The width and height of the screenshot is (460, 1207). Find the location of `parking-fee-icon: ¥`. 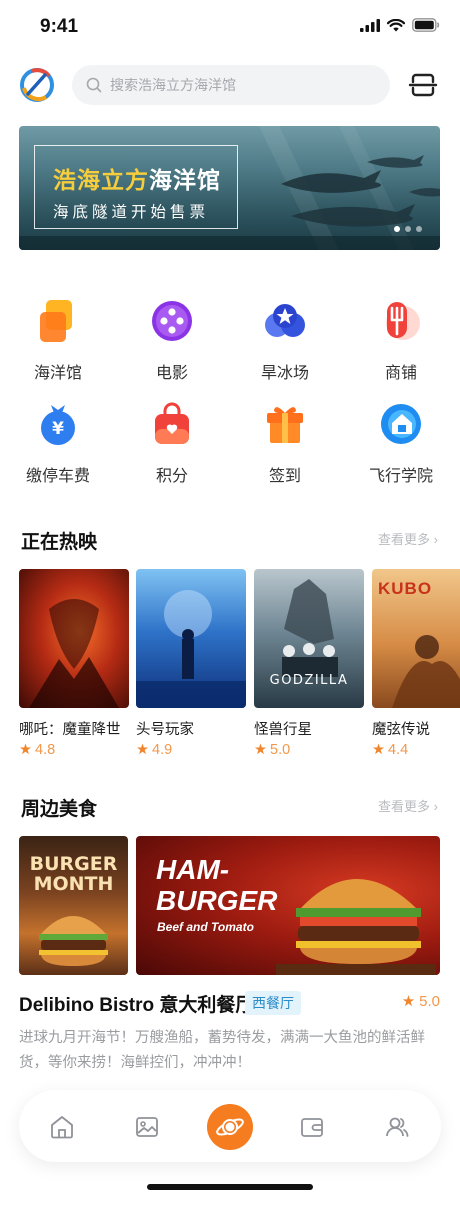

parking-fee-icon: ¥ is located at coordinates (58, 425).